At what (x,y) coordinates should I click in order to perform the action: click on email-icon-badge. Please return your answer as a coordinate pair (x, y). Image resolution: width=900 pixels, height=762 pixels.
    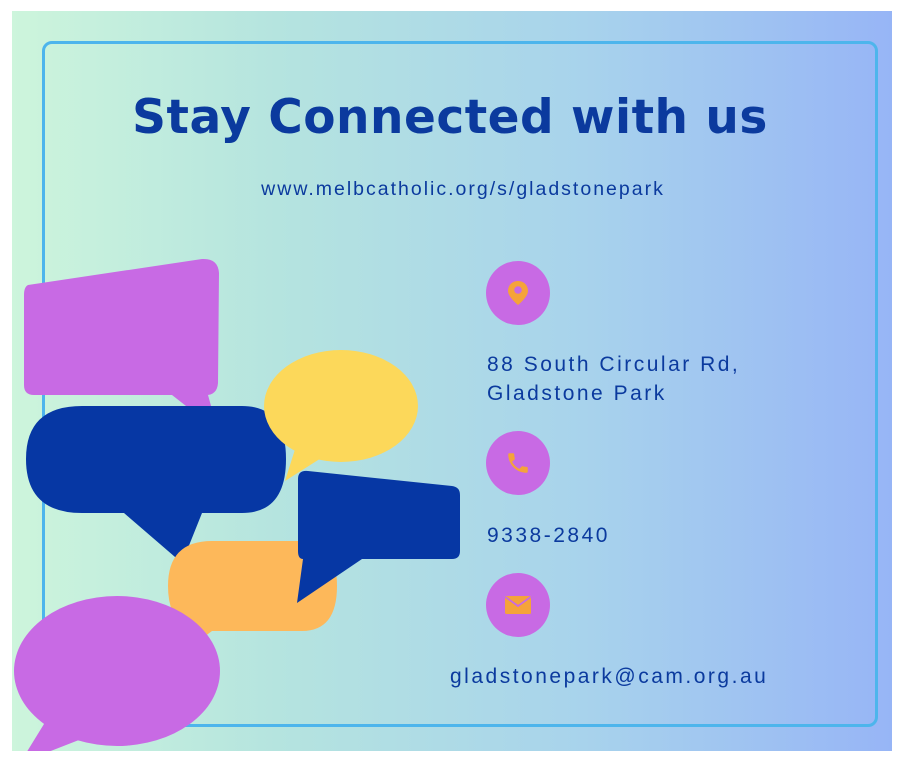
    Looking at the image, I should click on (518, 605).